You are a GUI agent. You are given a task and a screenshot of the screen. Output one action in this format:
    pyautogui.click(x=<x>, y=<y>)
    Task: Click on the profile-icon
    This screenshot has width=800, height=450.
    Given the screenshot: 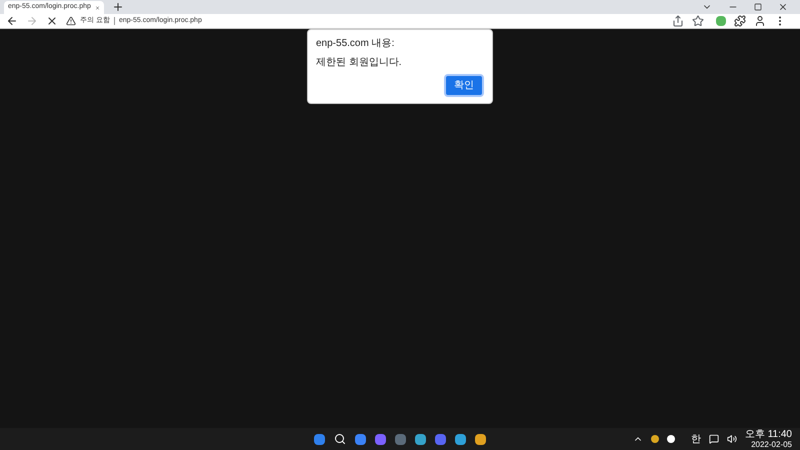 What is the action you would take?
    pyautogui.click(x=760, y=21)
    